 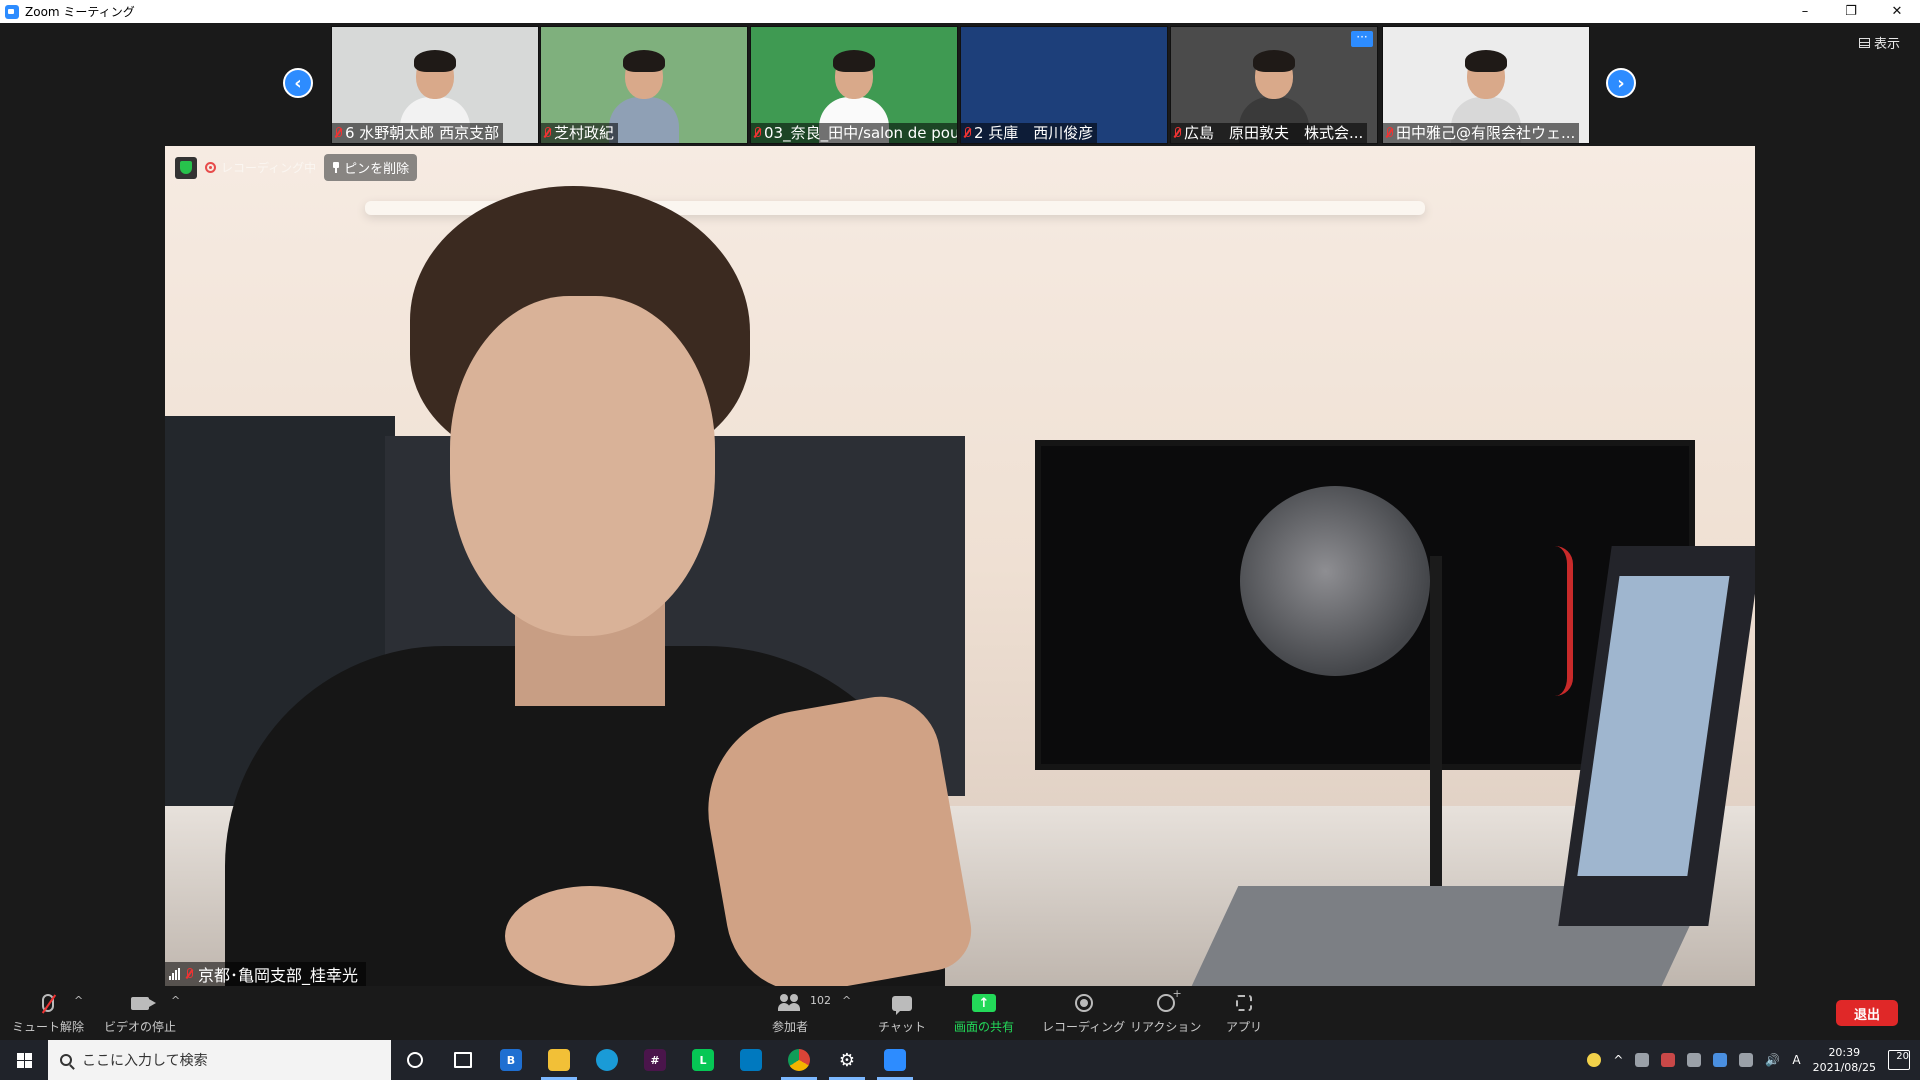 I want to click on participants-options-caret: ^, so click(x=846, y=1000).